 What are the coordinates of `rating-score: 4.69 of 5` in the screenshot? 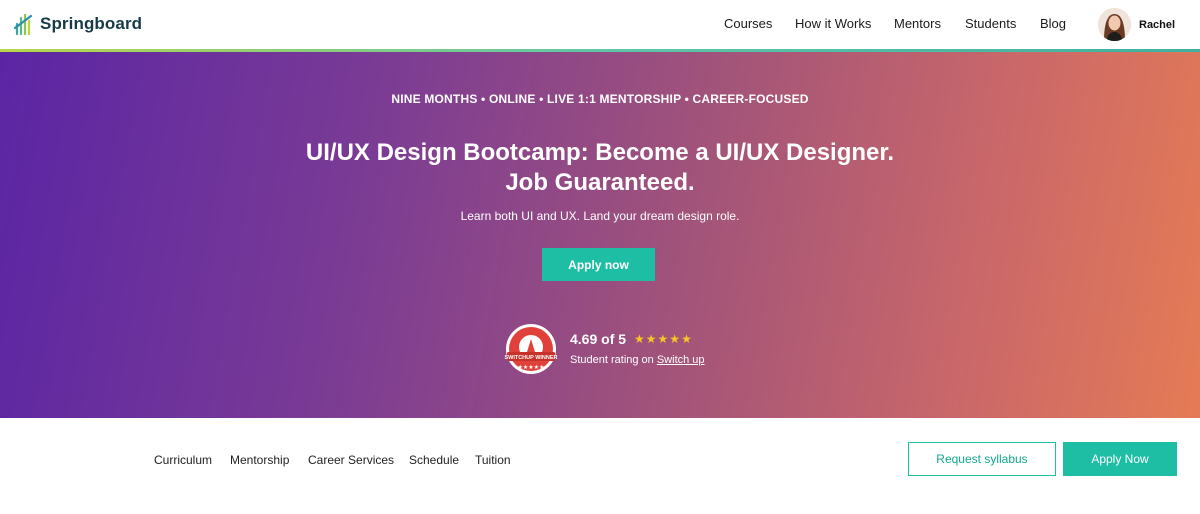 It's located at (598, 339).